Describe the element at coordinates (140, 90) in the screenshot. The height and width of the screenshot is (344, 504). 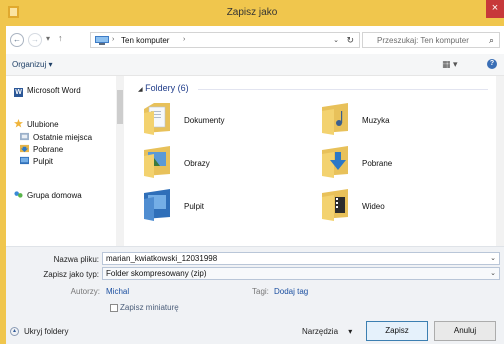
I see `collapse-arrow-icon: ◢` at that location.